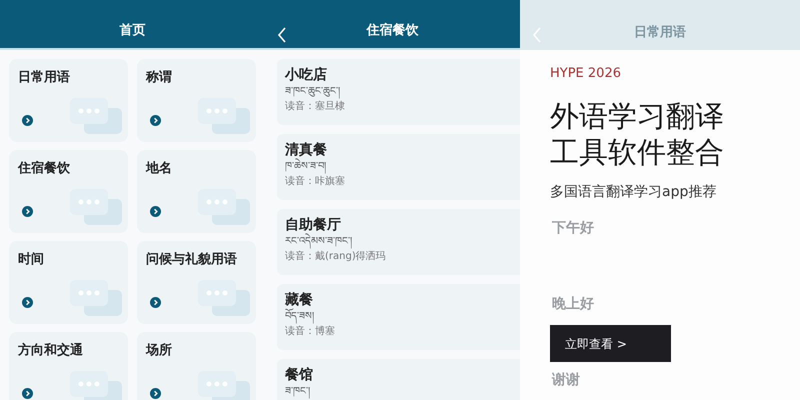  Describe the element at coordinates (398, 92) in the screenshot. I see `phrase-card: 小吃店 ཟ་ཁང་ཆུང་ཆུང་། 读音：塞旦棣` at that location.